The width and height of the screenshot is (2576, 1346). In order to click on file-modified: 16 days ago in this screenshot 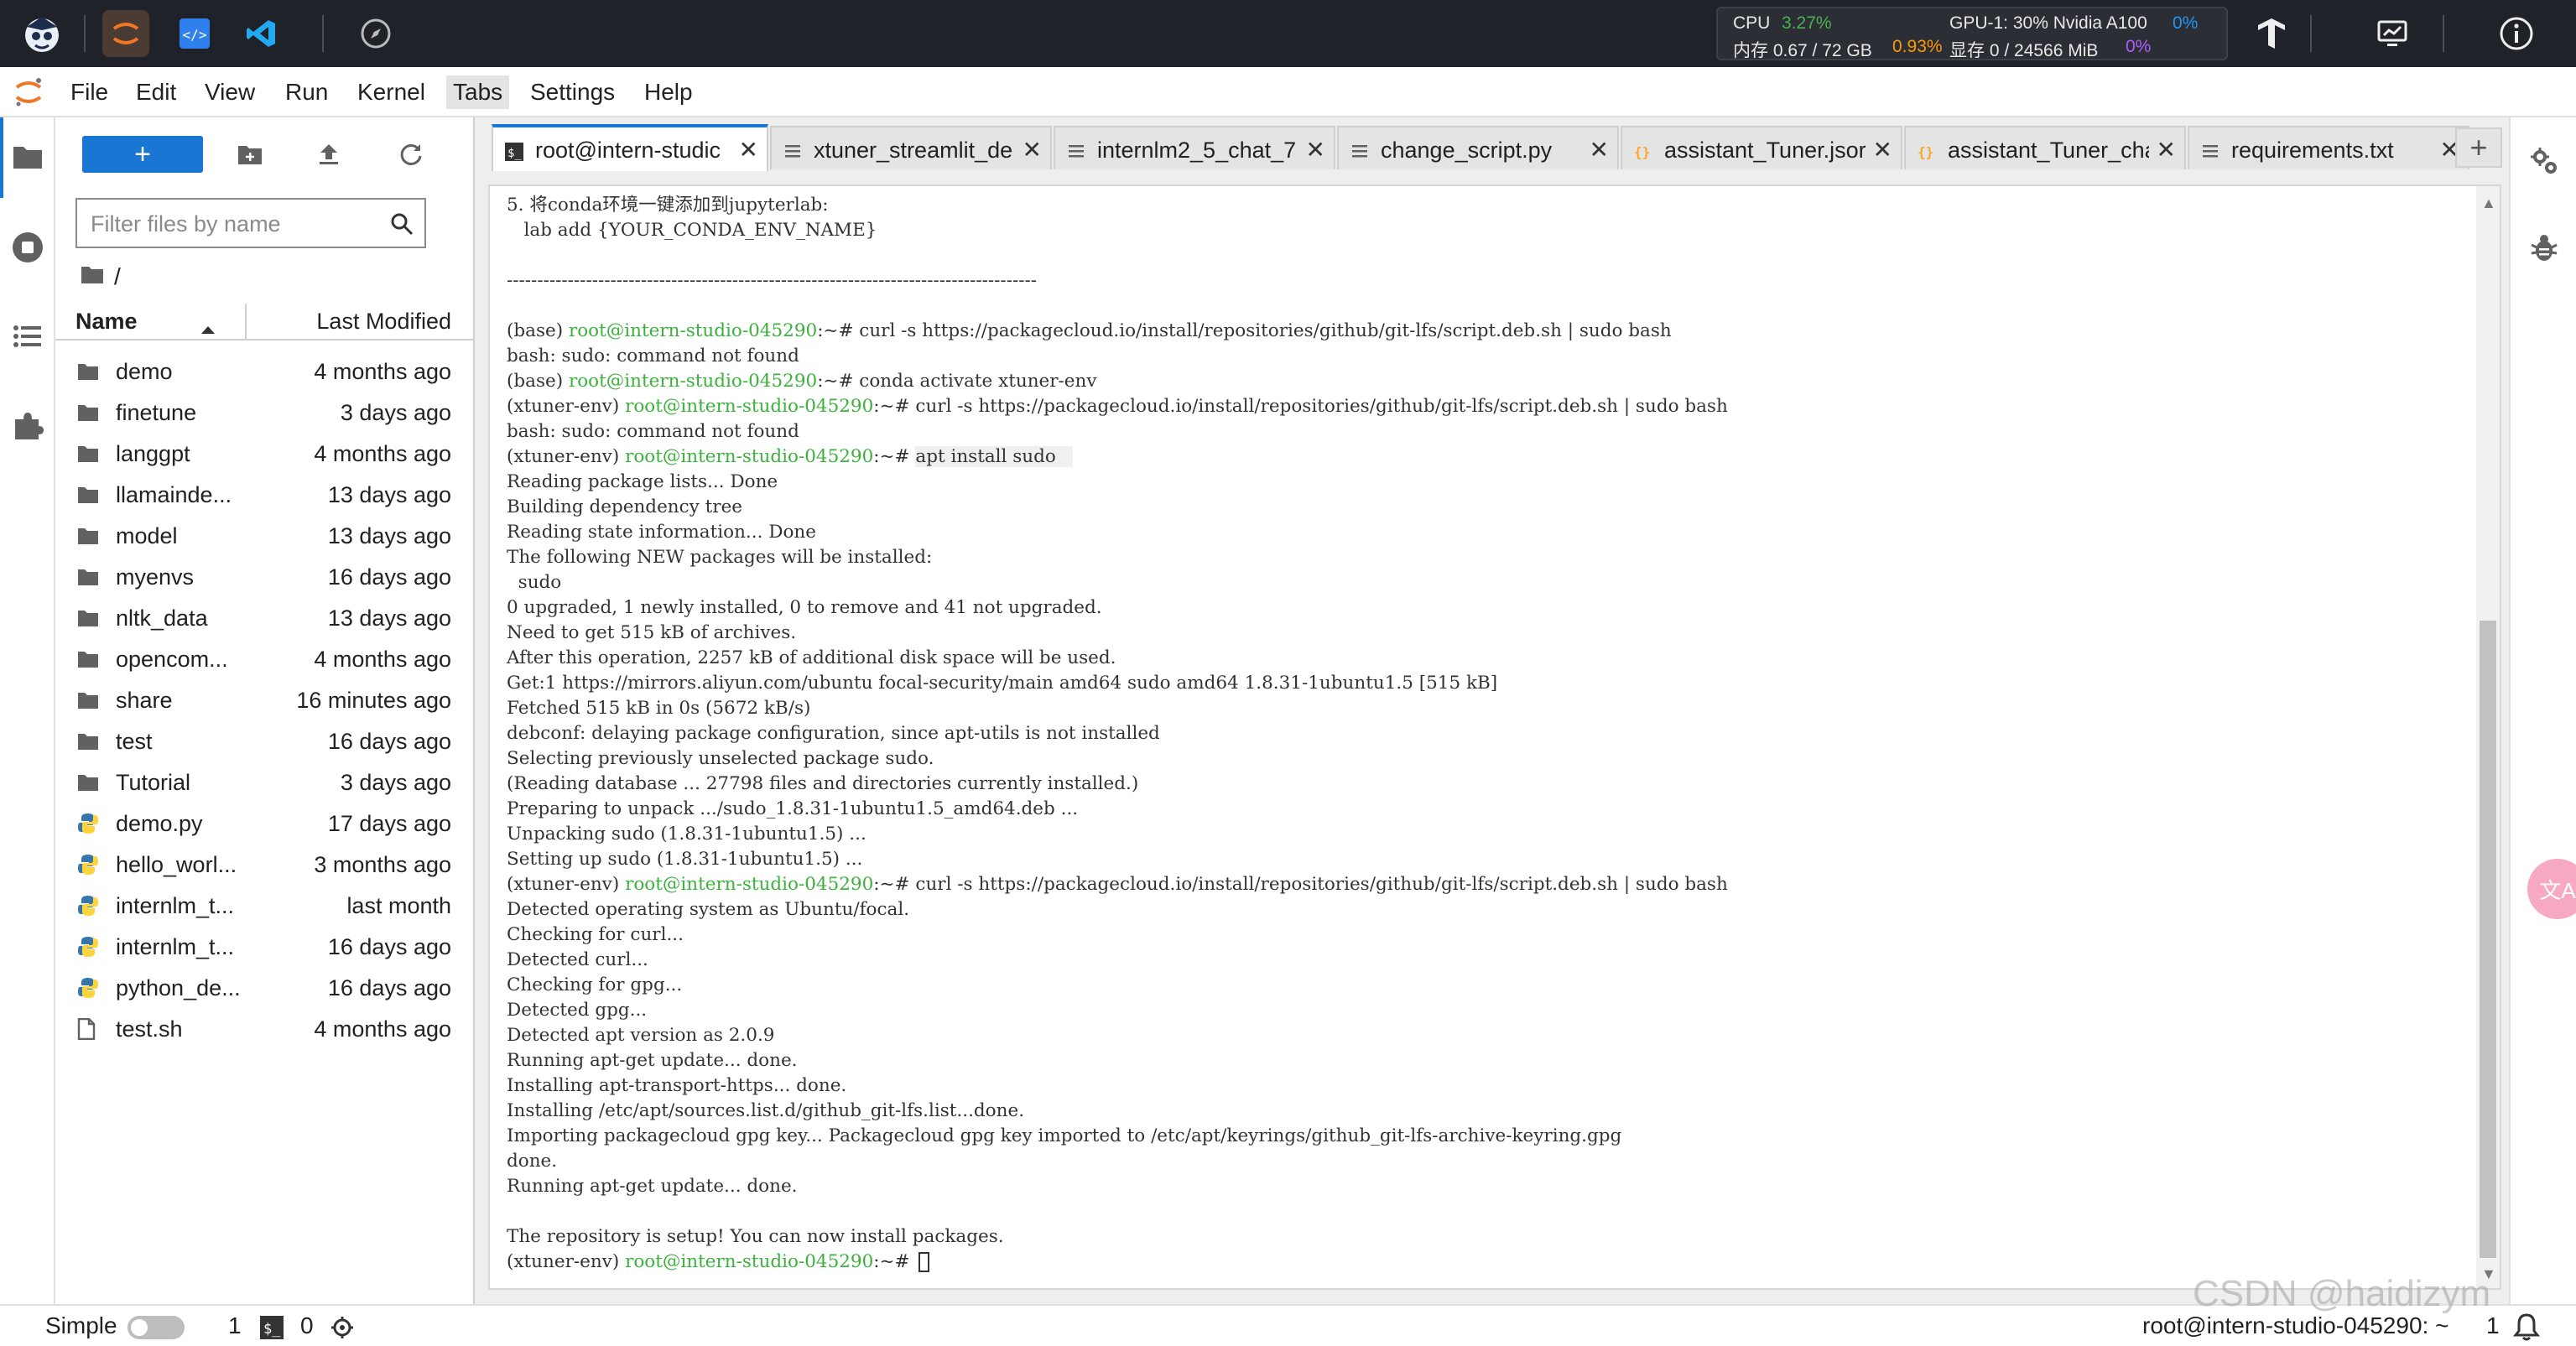, I will do `click(389, 741)`.